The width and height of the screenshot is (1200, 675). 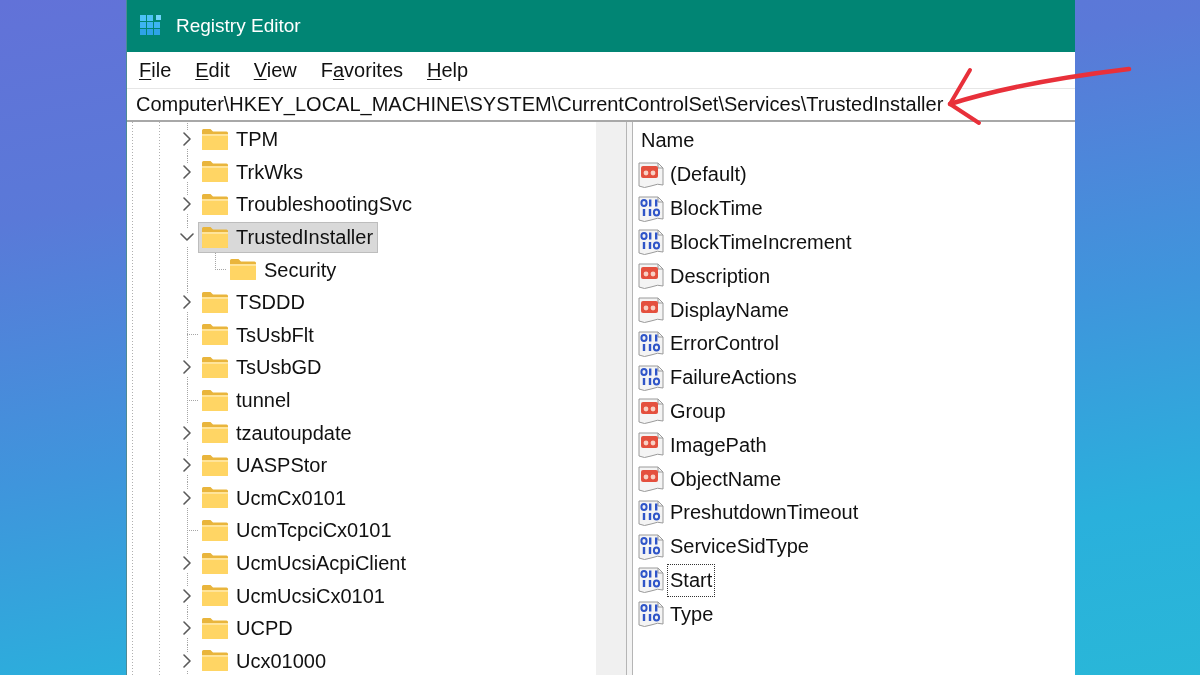 What do you see at coordinates (265, 465) in the screenshot?
I see `tree-item: UASPStor` at bounding box center [265, 465].